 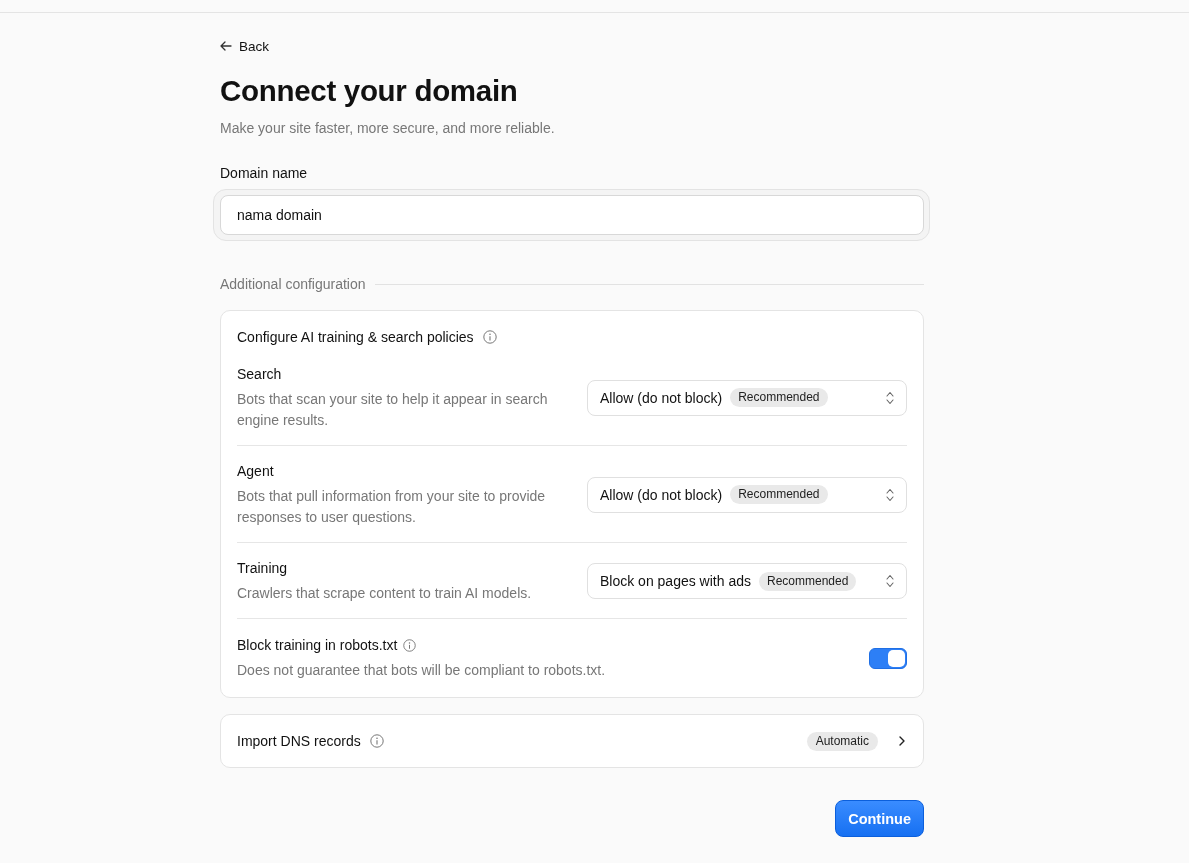 What do you see at coordinates (385, 593) in the screenshot?
I see `policy-description: Crawlers that scrape content to train AI models.` at bounding box center [385, 593].